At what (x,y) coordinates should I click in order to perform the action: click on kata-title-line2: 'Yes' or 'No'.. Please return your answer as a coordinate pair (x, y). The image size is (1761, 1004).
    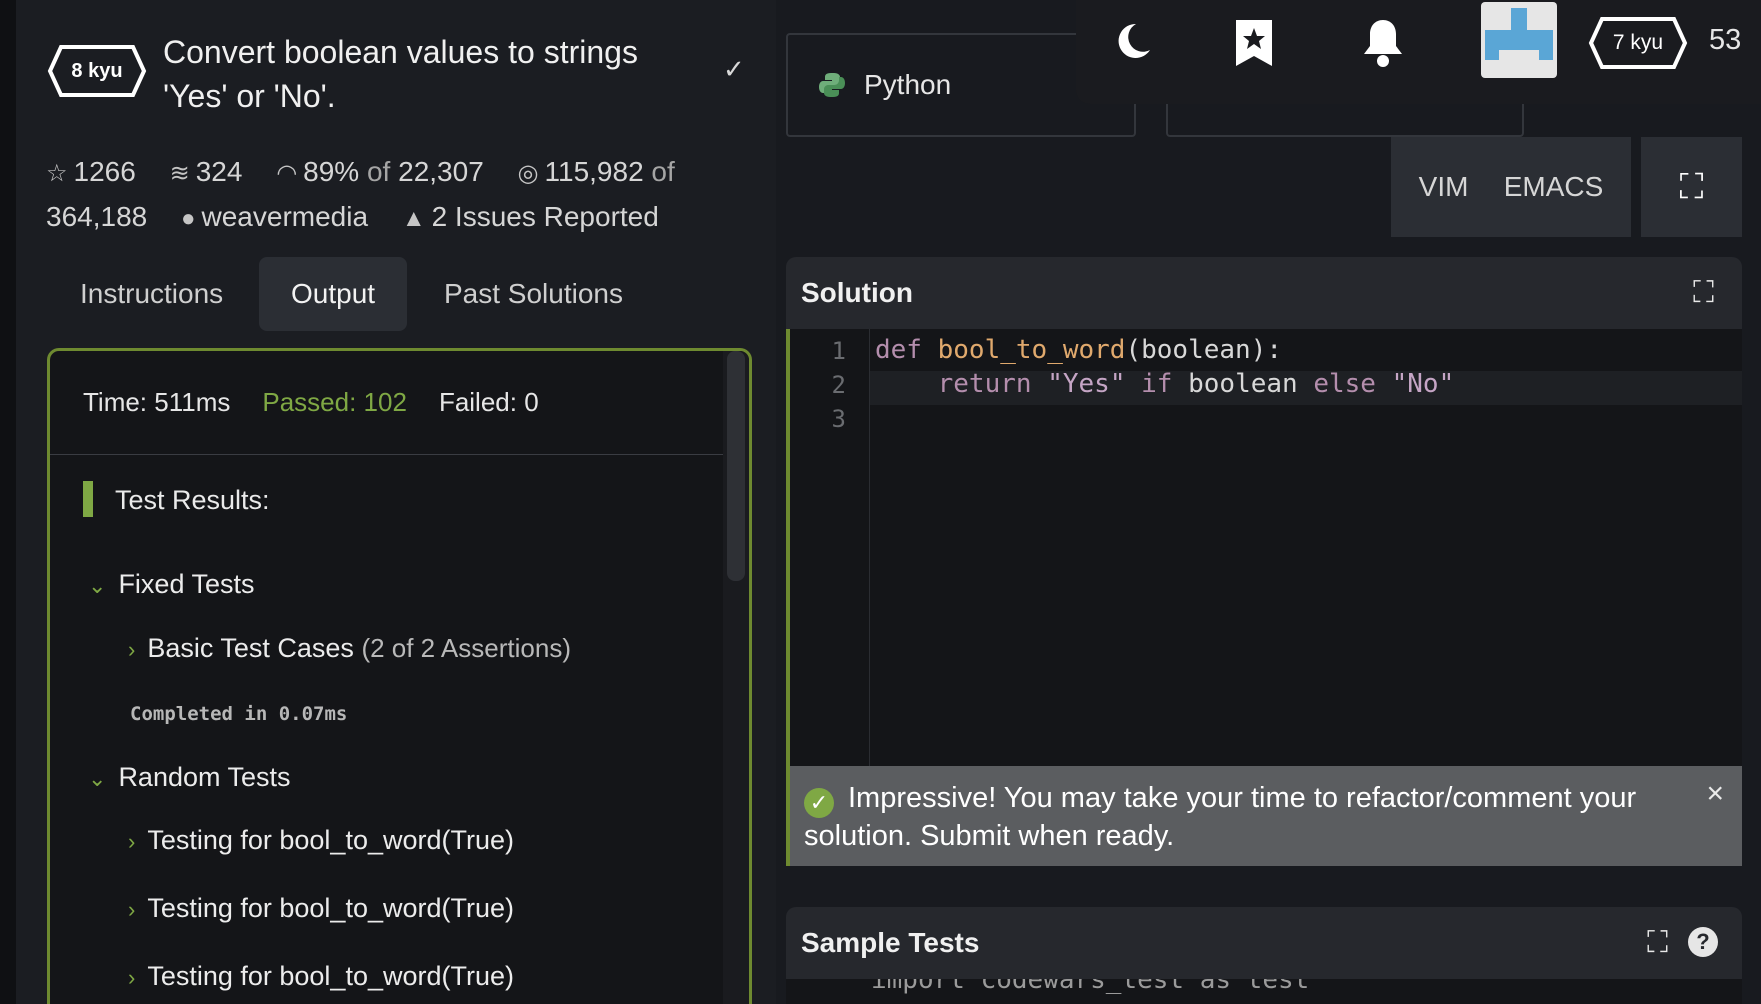
    Looking at the image, I should click on (249, 96).